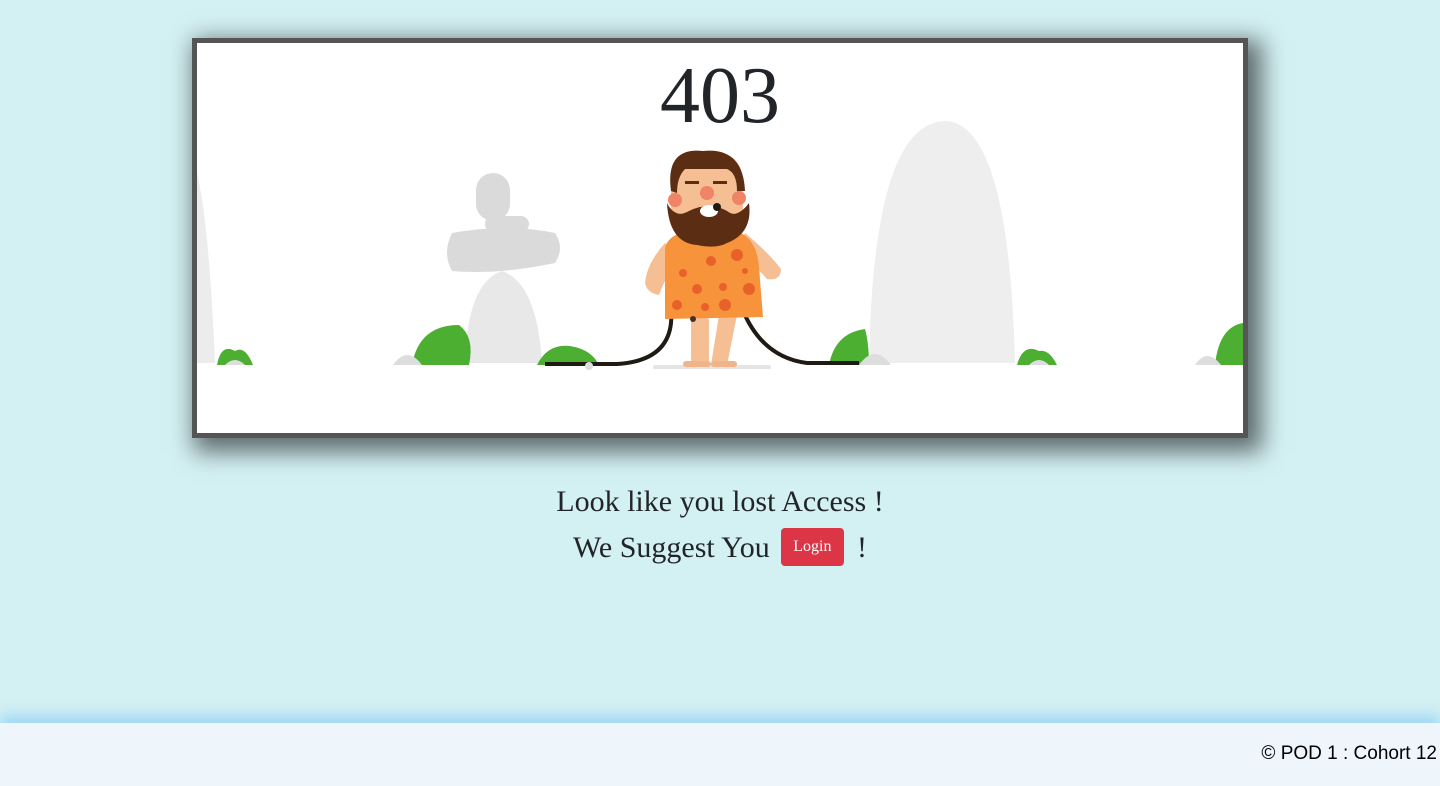 Image resolution: width=1440 pixels, height=786 pixels. I want to click on footer: © POD 1 : Cohort 12, so click(720, 754).